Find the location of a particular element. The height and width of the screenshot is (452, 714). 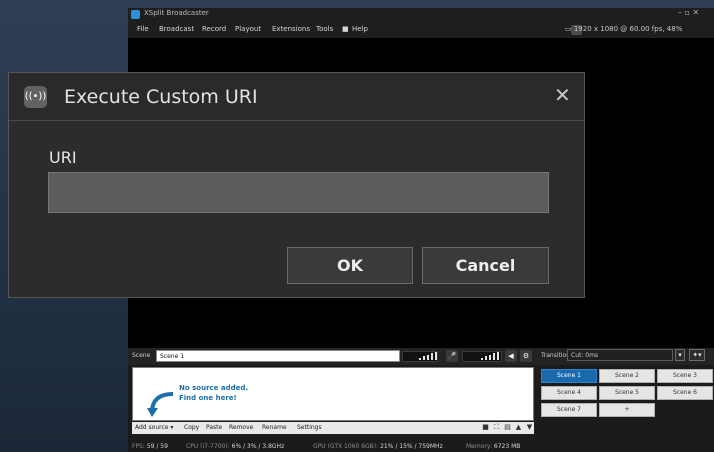

monitor-icon: ▭ is located at coordinates (569, 29).